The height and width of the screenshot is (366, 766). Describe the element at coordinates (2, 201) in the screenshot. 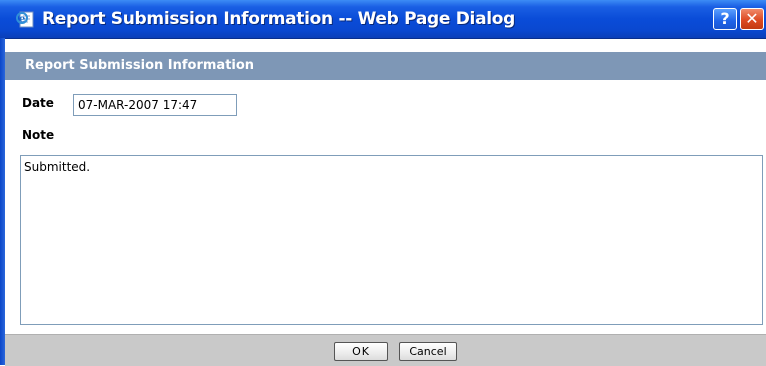

I see `window-frame-left` at that location.